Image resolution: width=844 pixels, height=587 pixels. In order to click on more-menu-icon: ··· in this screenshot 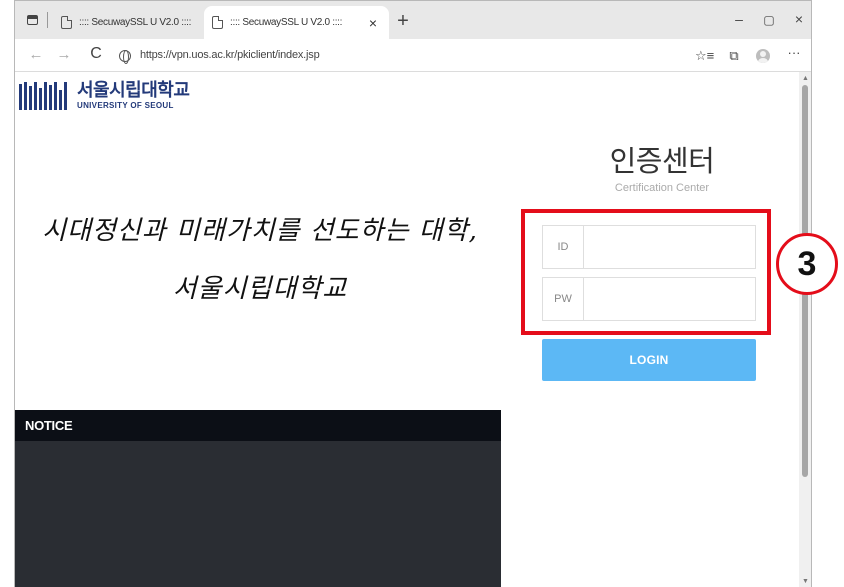, I will do `click(794, 52)`.